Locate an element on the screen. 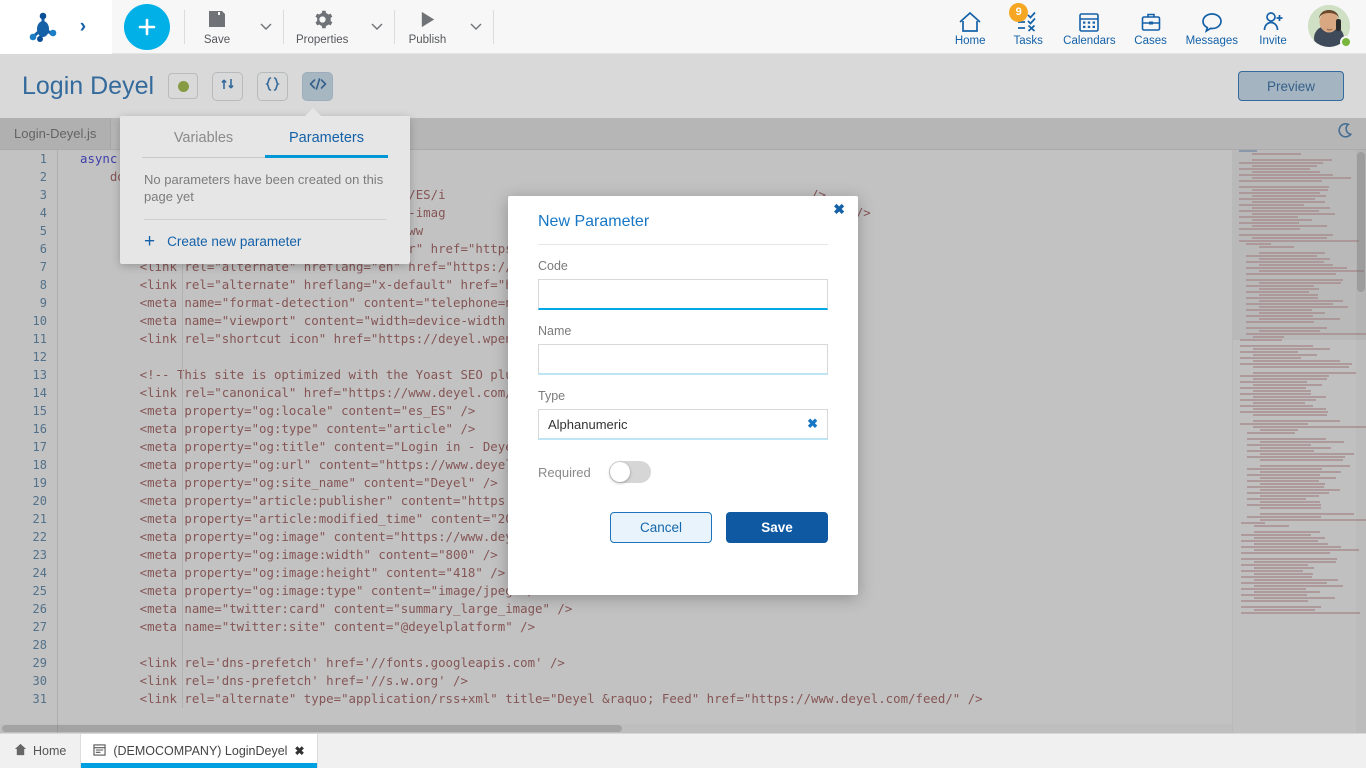 The width and height of the screenshot is (1366, 768). person-add-icon is located at coordinates (1273, 20).